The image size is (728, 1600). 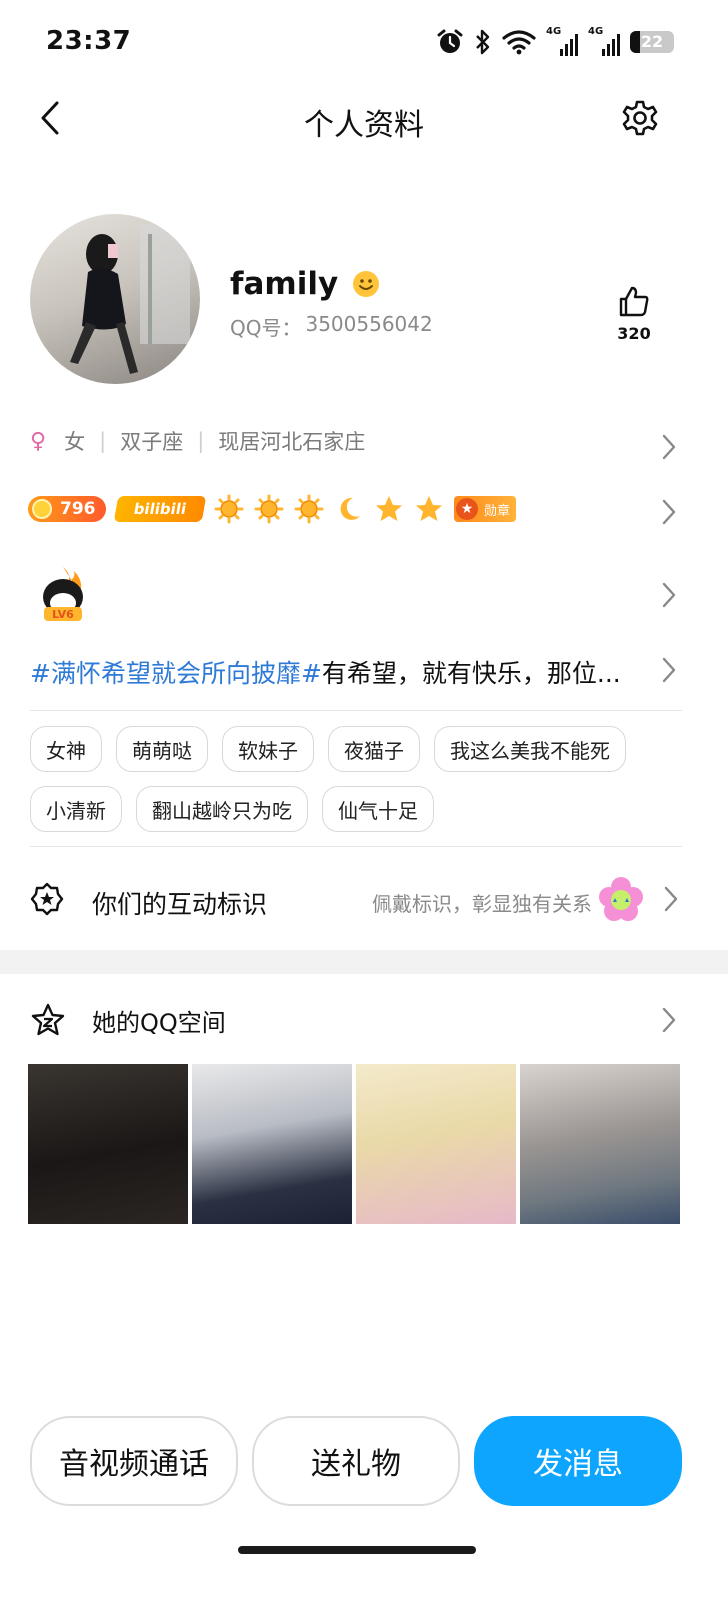 What do you see at coordinates (483, 42) in the screenshot?
I see `bluetooth-icon` at bounding box center [483, 42].